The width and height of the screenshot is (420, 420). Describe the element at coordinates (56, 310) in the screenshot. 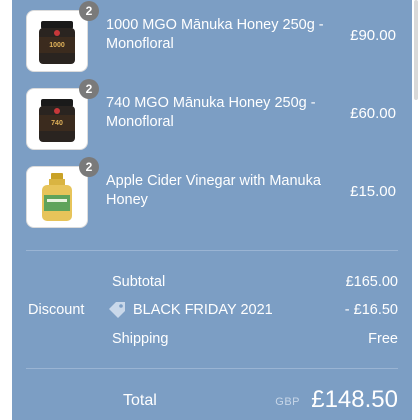

I see `discount-label: Discount` at that location.